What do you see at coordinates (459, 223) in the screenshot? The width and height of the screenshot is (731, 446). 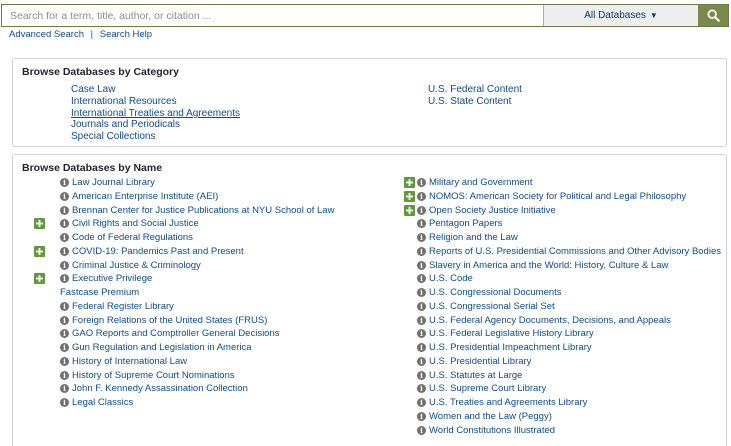 I see `database-item-pentagon-papers: i Pentagon Papers` at bounding box center [459, 223].